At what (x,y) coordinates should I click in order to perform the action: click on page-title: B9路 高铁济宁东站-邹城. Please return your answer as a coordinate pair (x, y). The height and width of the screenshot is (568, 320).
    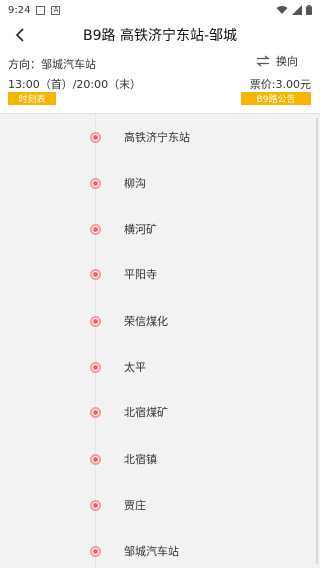
    Looking at the image, I should click on (159, 36).